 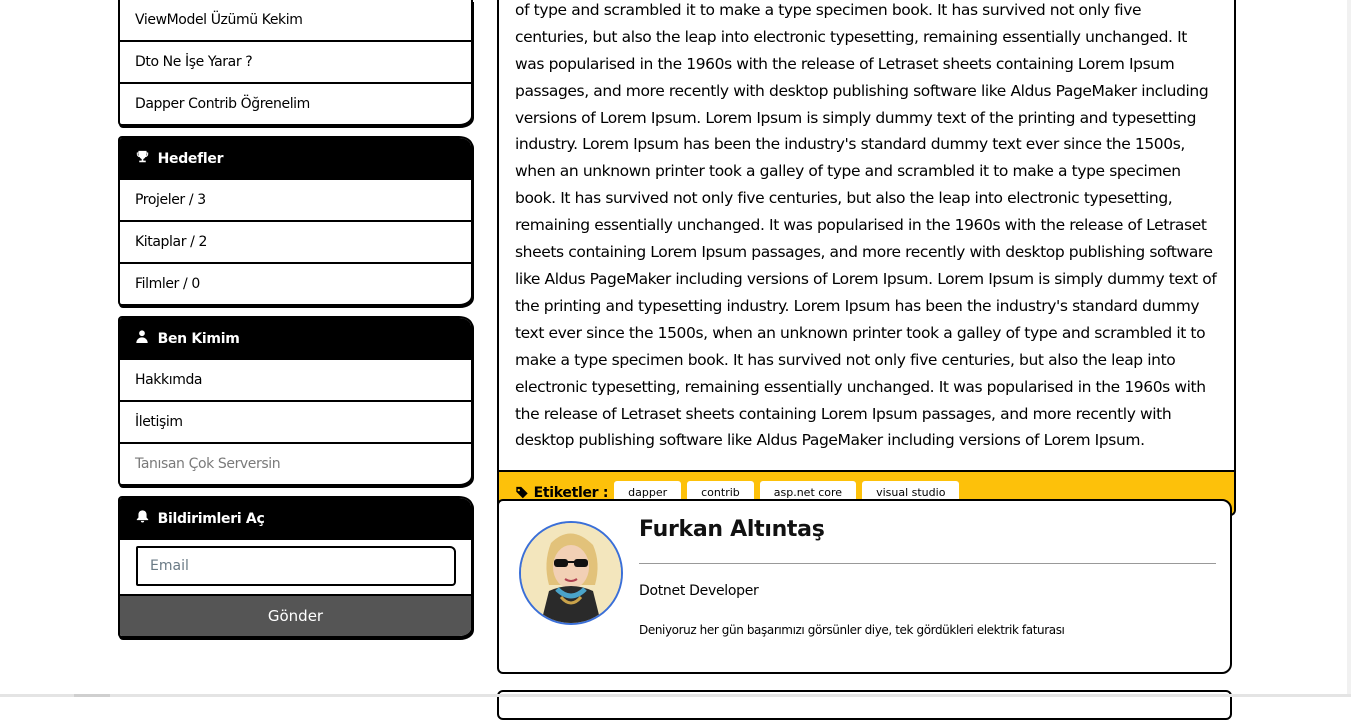 What do you see at coordinates (295, 519) in the screenshot?
I see `notifications-header: Bildirimleri Aç` at bounding box center [295, 519].